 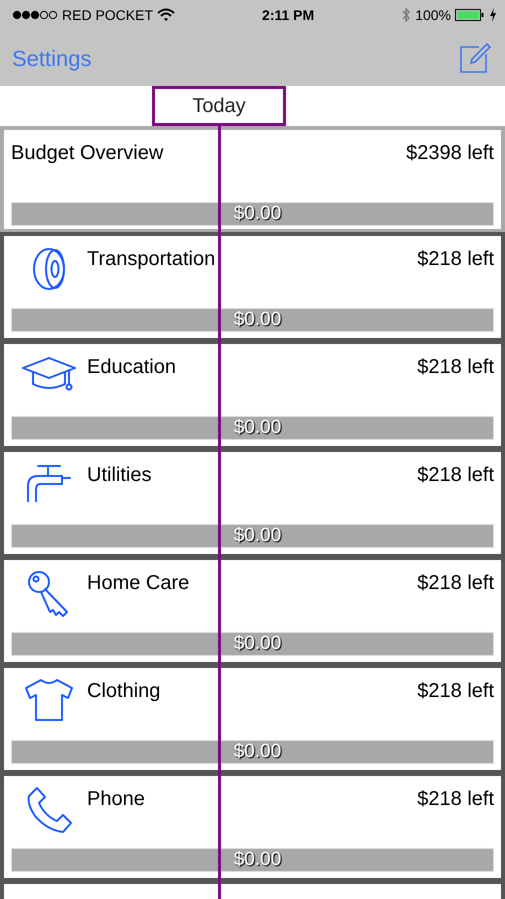 What do you see at coordinates (406, 15) in the screenshot?
I see `bluetooth-icon` at bounding box center [406, 15].